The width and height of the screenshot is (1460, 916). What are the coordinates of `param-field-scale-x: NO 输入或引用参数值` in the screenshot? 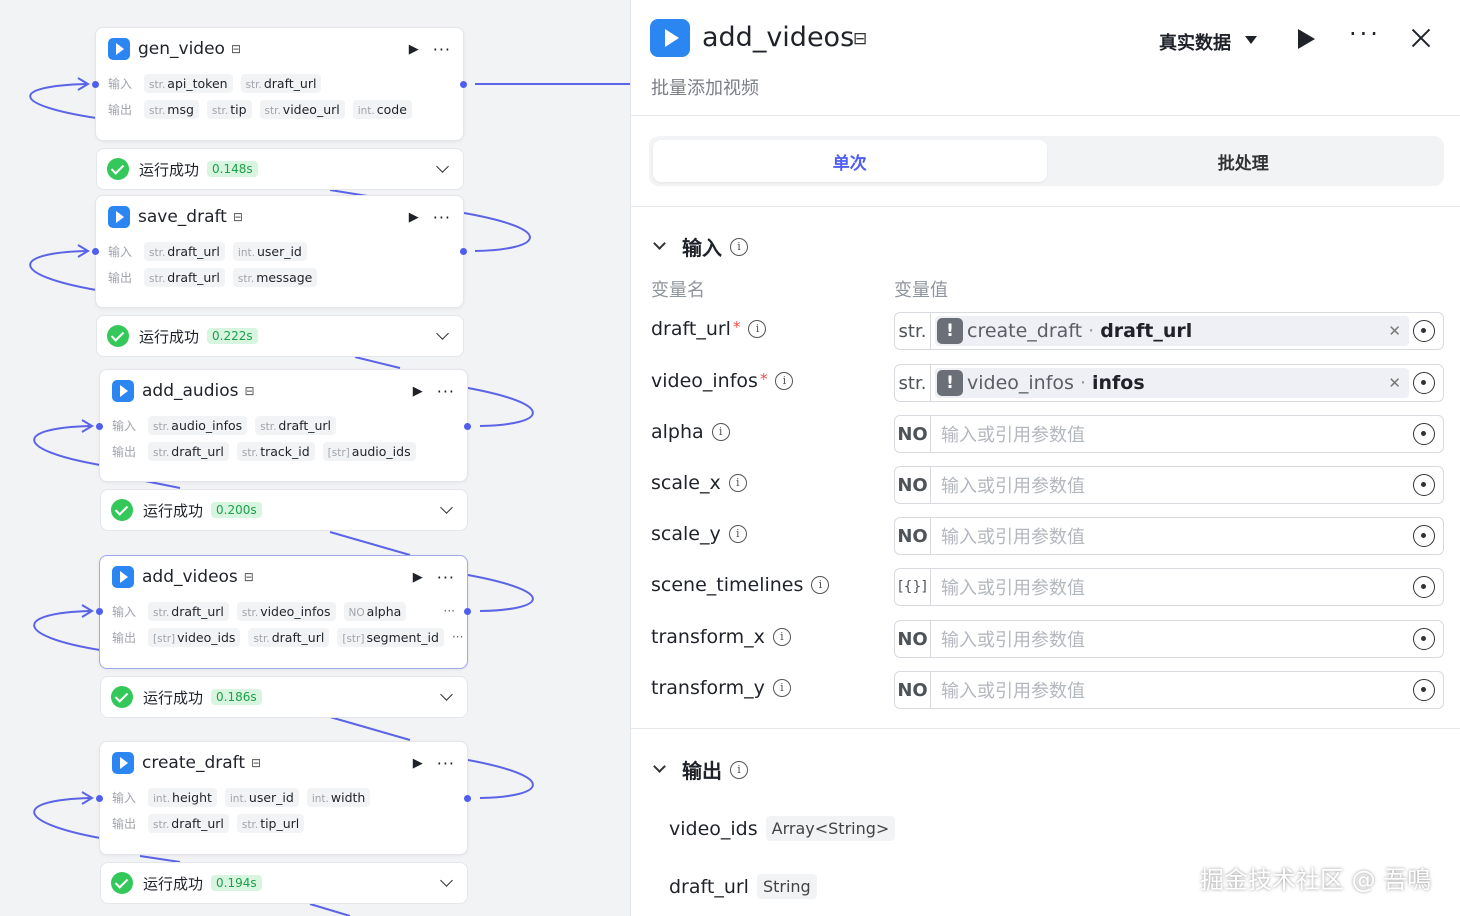 It's located at (1169, 485).